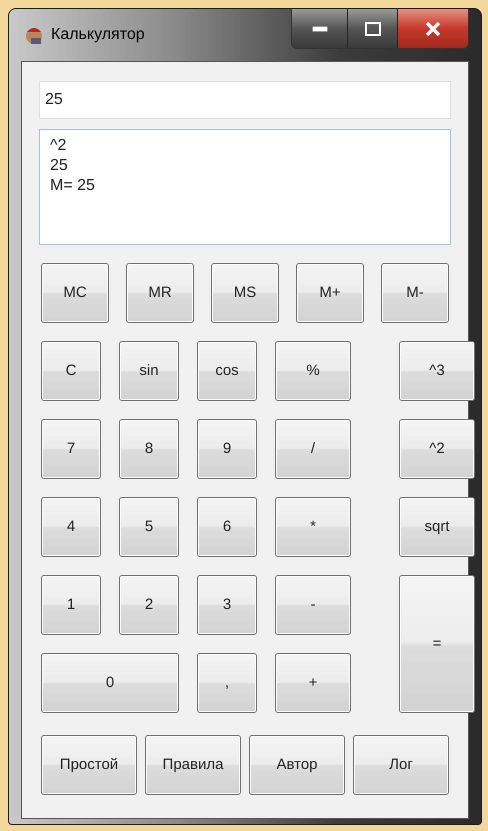 This screenshot has width=488, height=831. What do you see at coordinates (313, 683) in the screenshot?
I see `key-button: +` at bounding box center [313, 683].